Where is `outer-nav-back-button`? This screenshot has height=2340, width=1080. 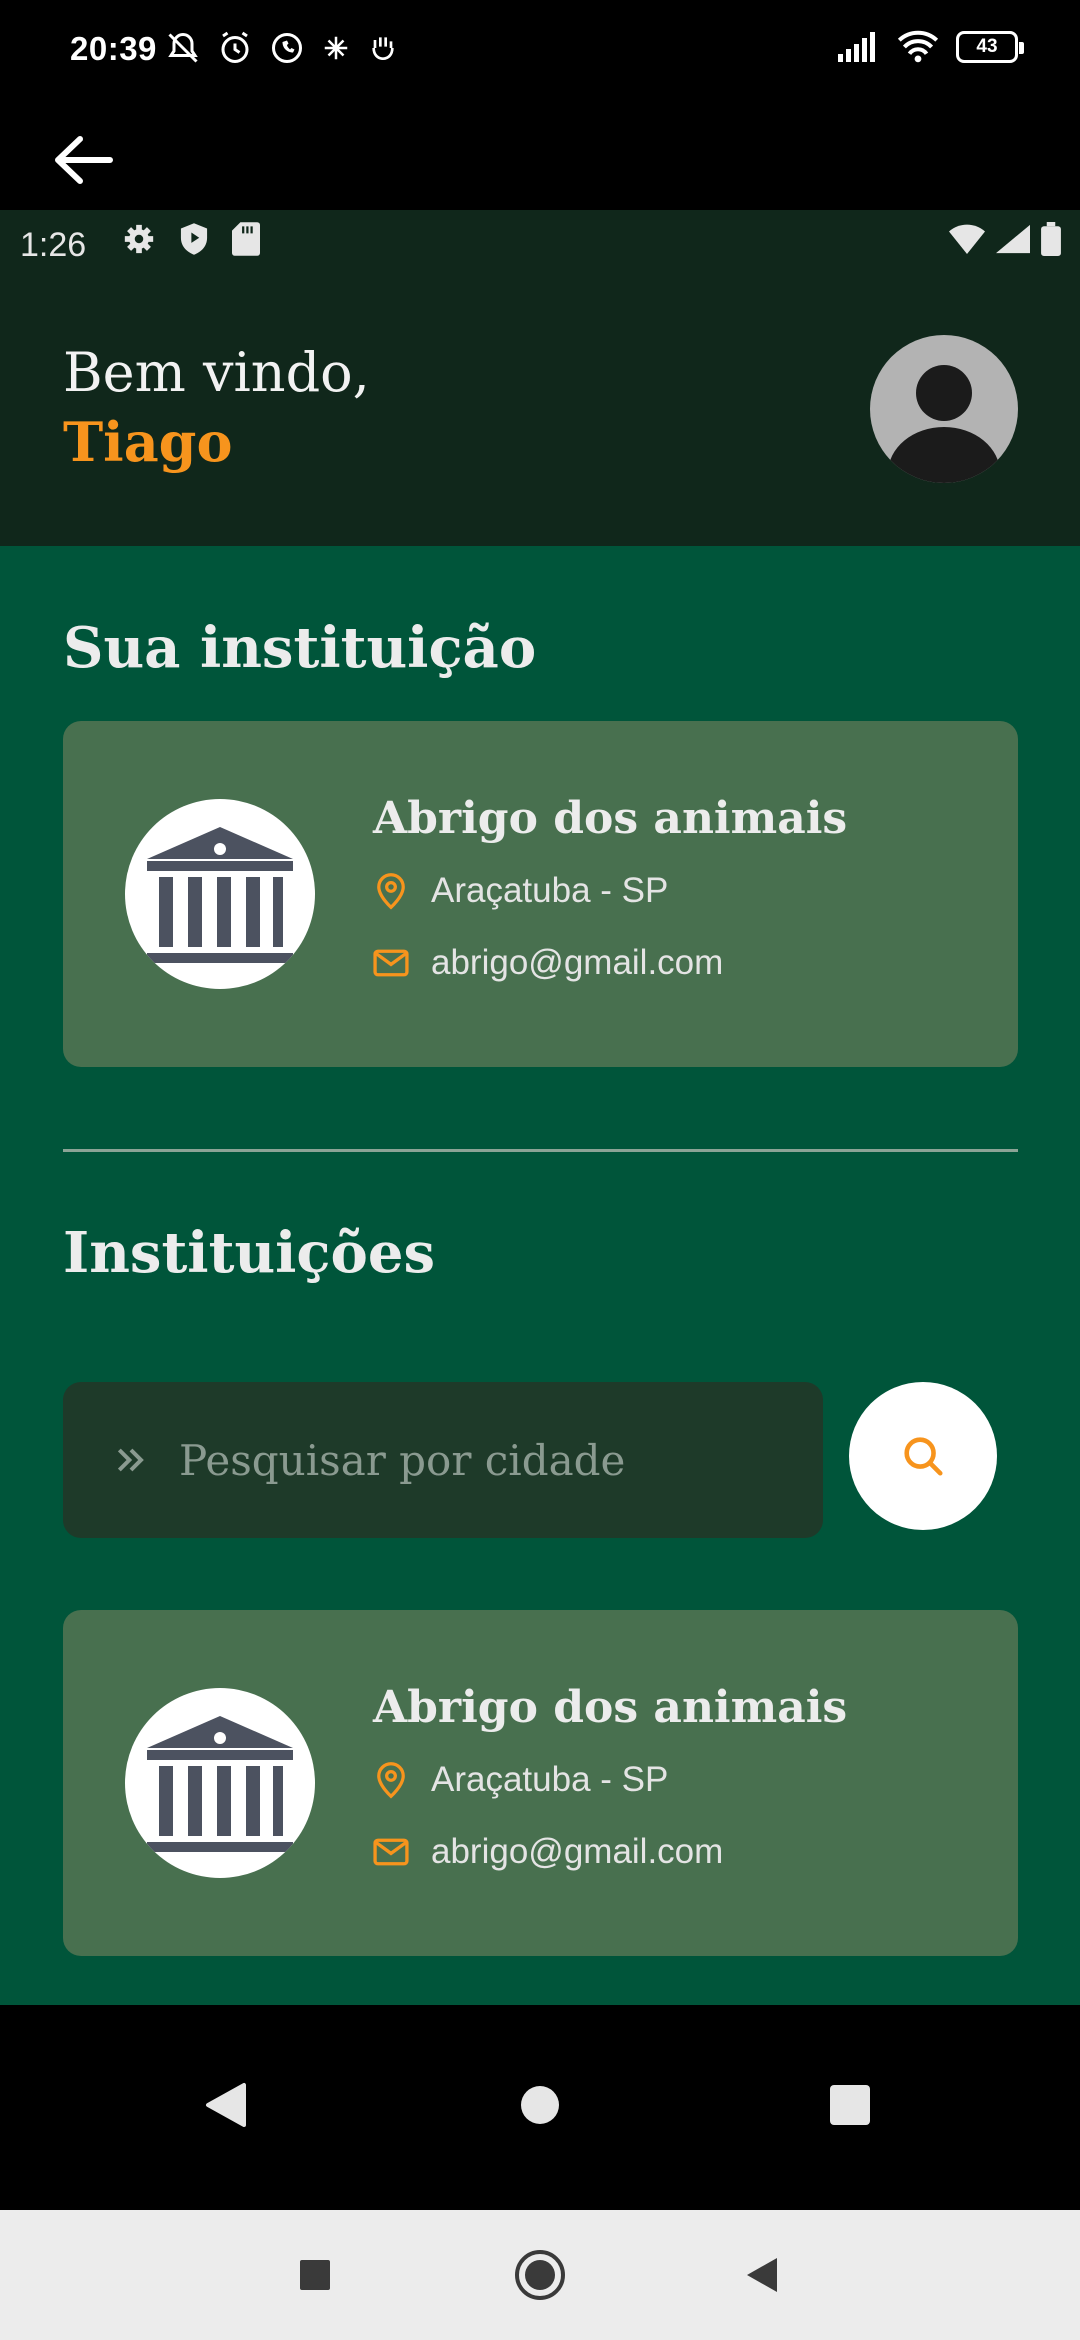 outer-nav-back-button is located at coordinates (762, 2275).